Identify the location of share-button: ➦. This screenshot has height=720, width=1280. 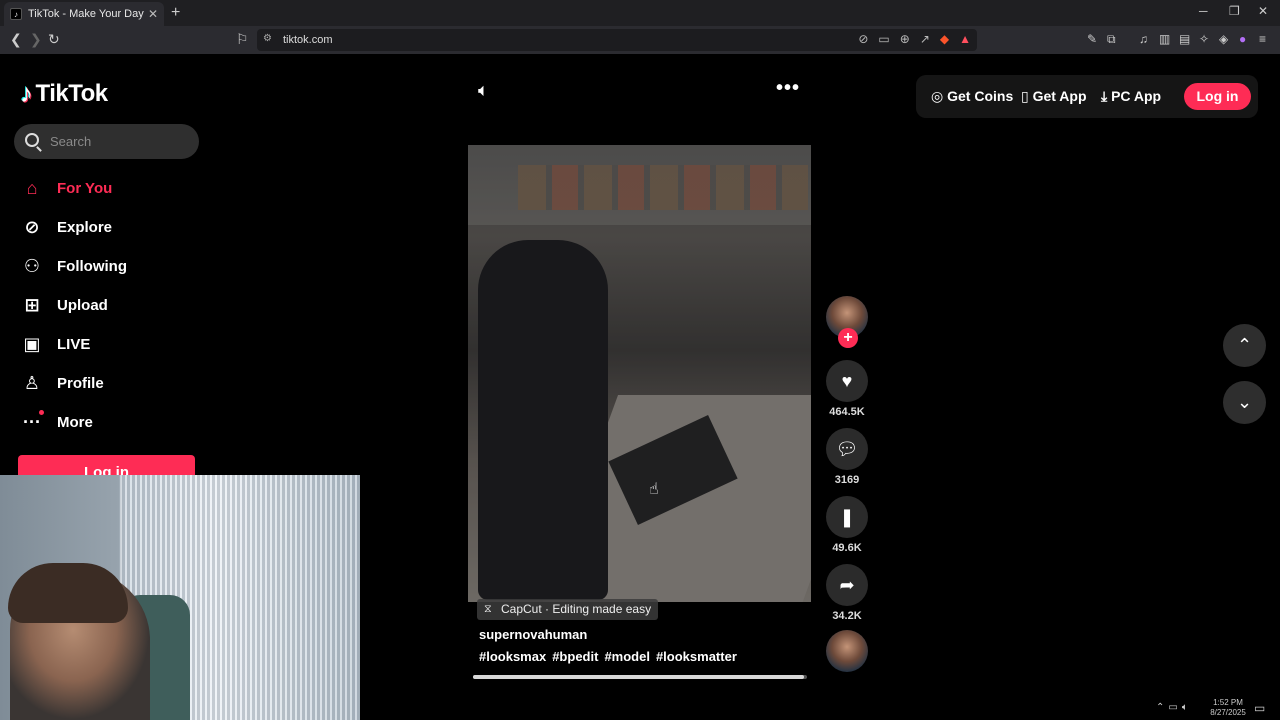
(847, 585).